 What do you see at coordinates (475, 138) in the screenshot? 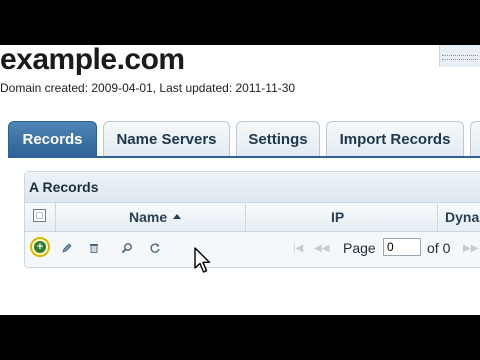
I see `tab-overflow` at bounding box center [475, 138].